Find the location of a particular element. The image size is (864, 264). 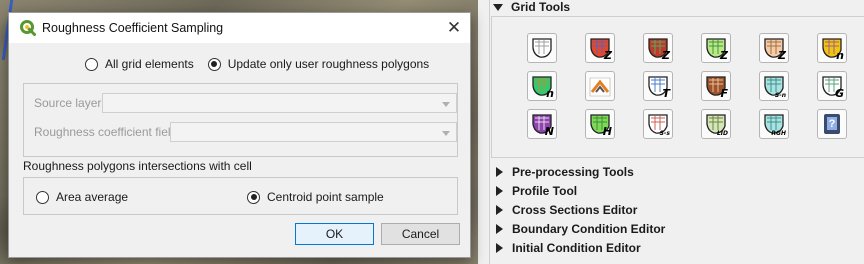

dock-splitter is located at coordinates (484, 132).